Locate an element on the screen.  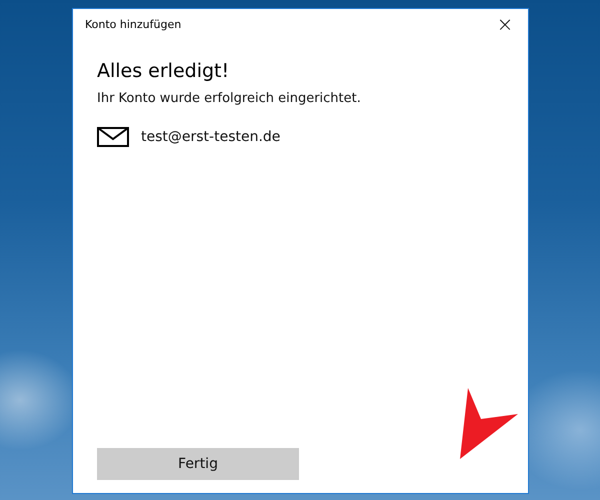
close-button: × is located at coordinates (505, 24).